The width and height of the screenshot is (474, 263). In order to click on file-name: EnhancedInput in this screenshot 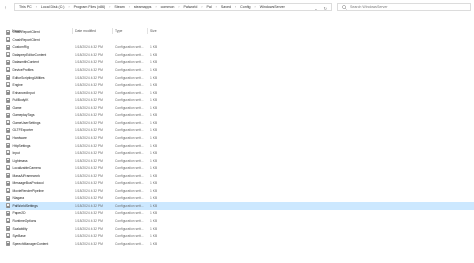, I will do `click(23, 92)`.